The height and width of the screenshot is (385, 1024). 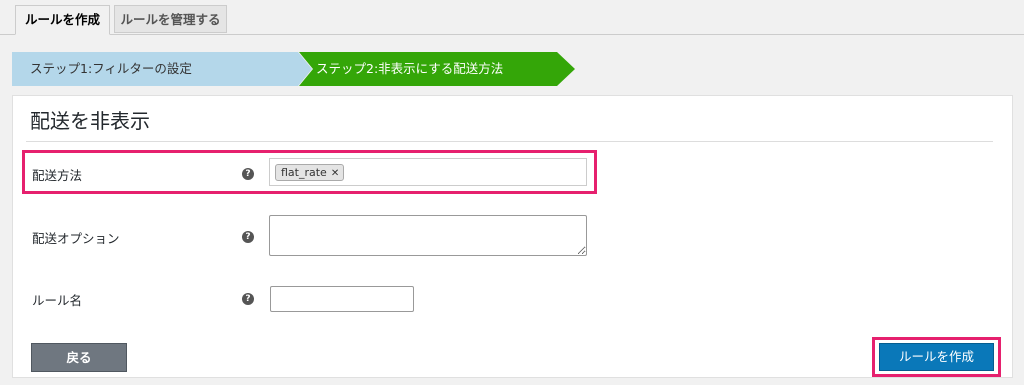 I want to click on tab-manage-rules: ルールを管理する, so click(x=170, y=19).